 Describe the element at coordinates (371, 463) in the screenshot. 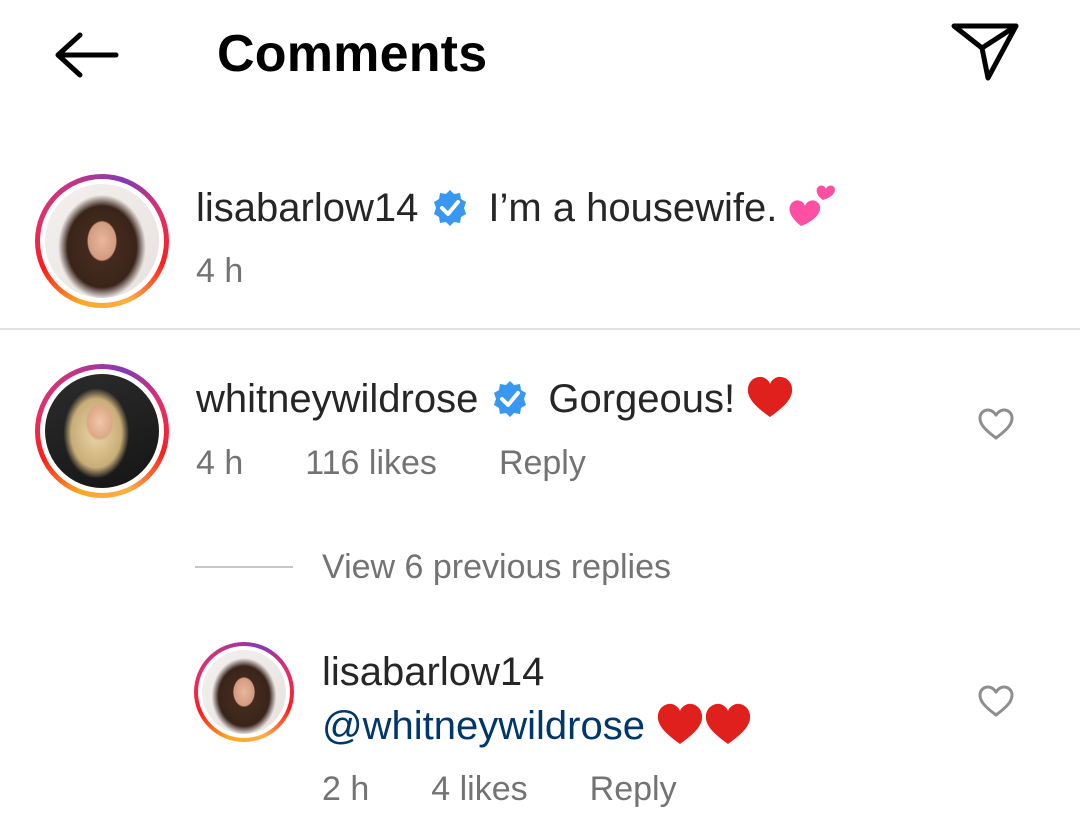

I see `comment-likes: 116 likes` at that location.